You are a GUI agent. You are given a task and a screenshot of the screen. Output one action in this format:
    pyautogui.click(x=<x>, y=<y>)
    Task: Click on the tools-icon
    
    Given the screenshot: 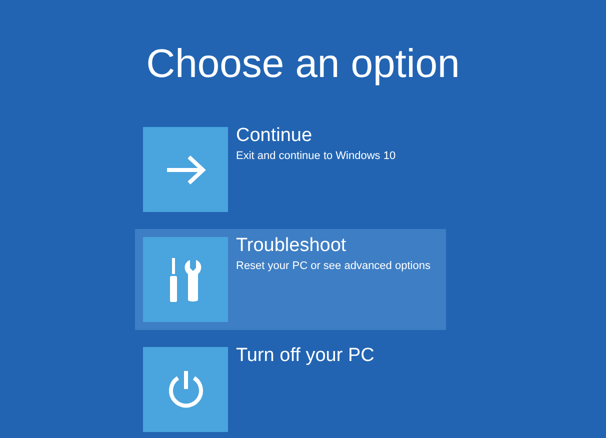 What is the action you would take?
    pyautogui.click(x=186, y=280)
    